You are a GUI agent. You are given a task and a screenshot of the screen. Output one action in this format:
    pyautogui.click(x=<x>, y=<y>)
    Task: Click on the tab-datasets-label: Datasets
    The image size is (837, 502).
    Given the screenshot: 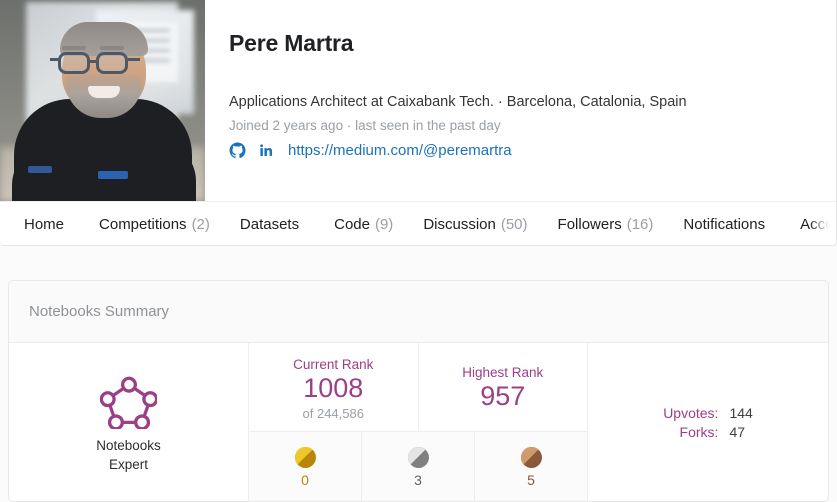 What is the action you would take?
    pyautogui.click(x=269, y=224)
    